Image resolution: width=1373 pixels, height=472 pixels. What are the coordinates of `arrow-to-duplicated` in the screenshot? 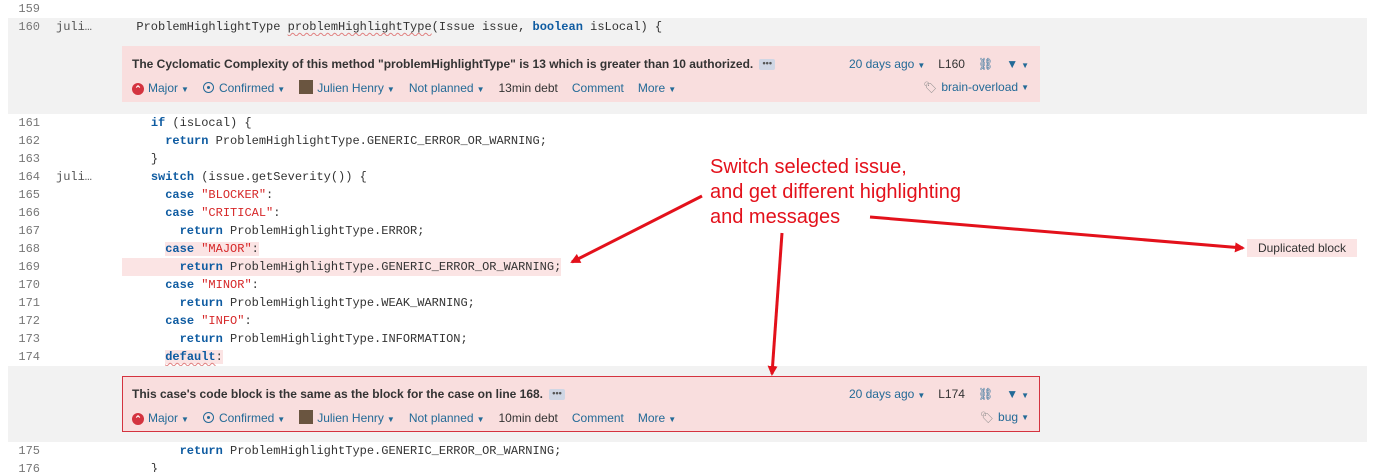 It's located at (1057, 234).